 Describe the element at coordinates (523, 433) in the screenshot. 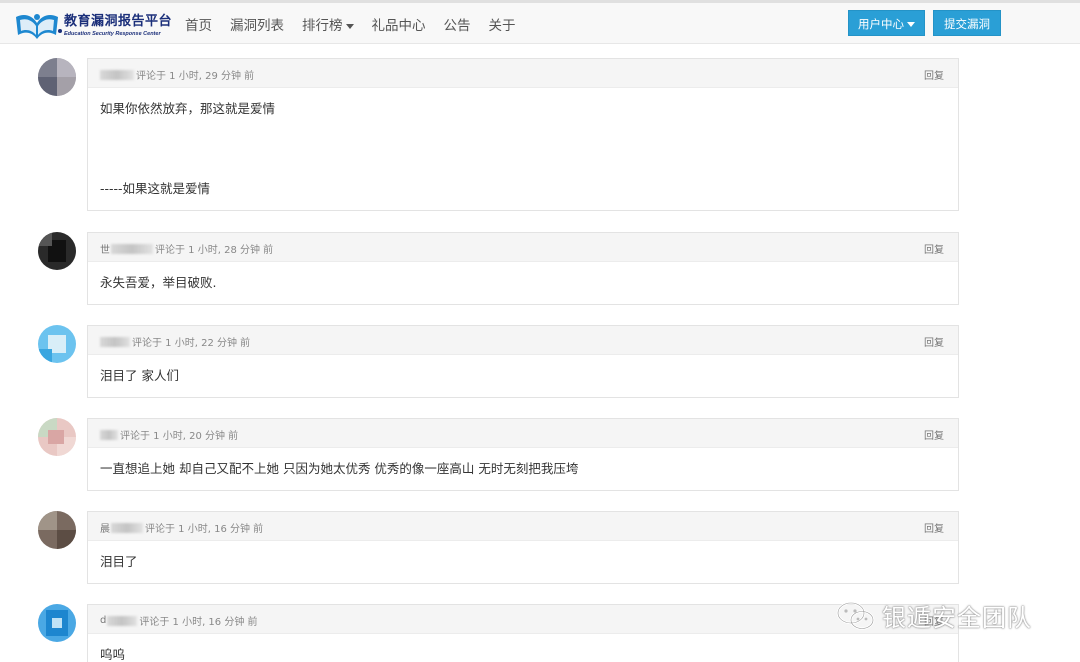

I see `comment-header: 评论于 1 小时, 20 分钟 前 回复` at that location.